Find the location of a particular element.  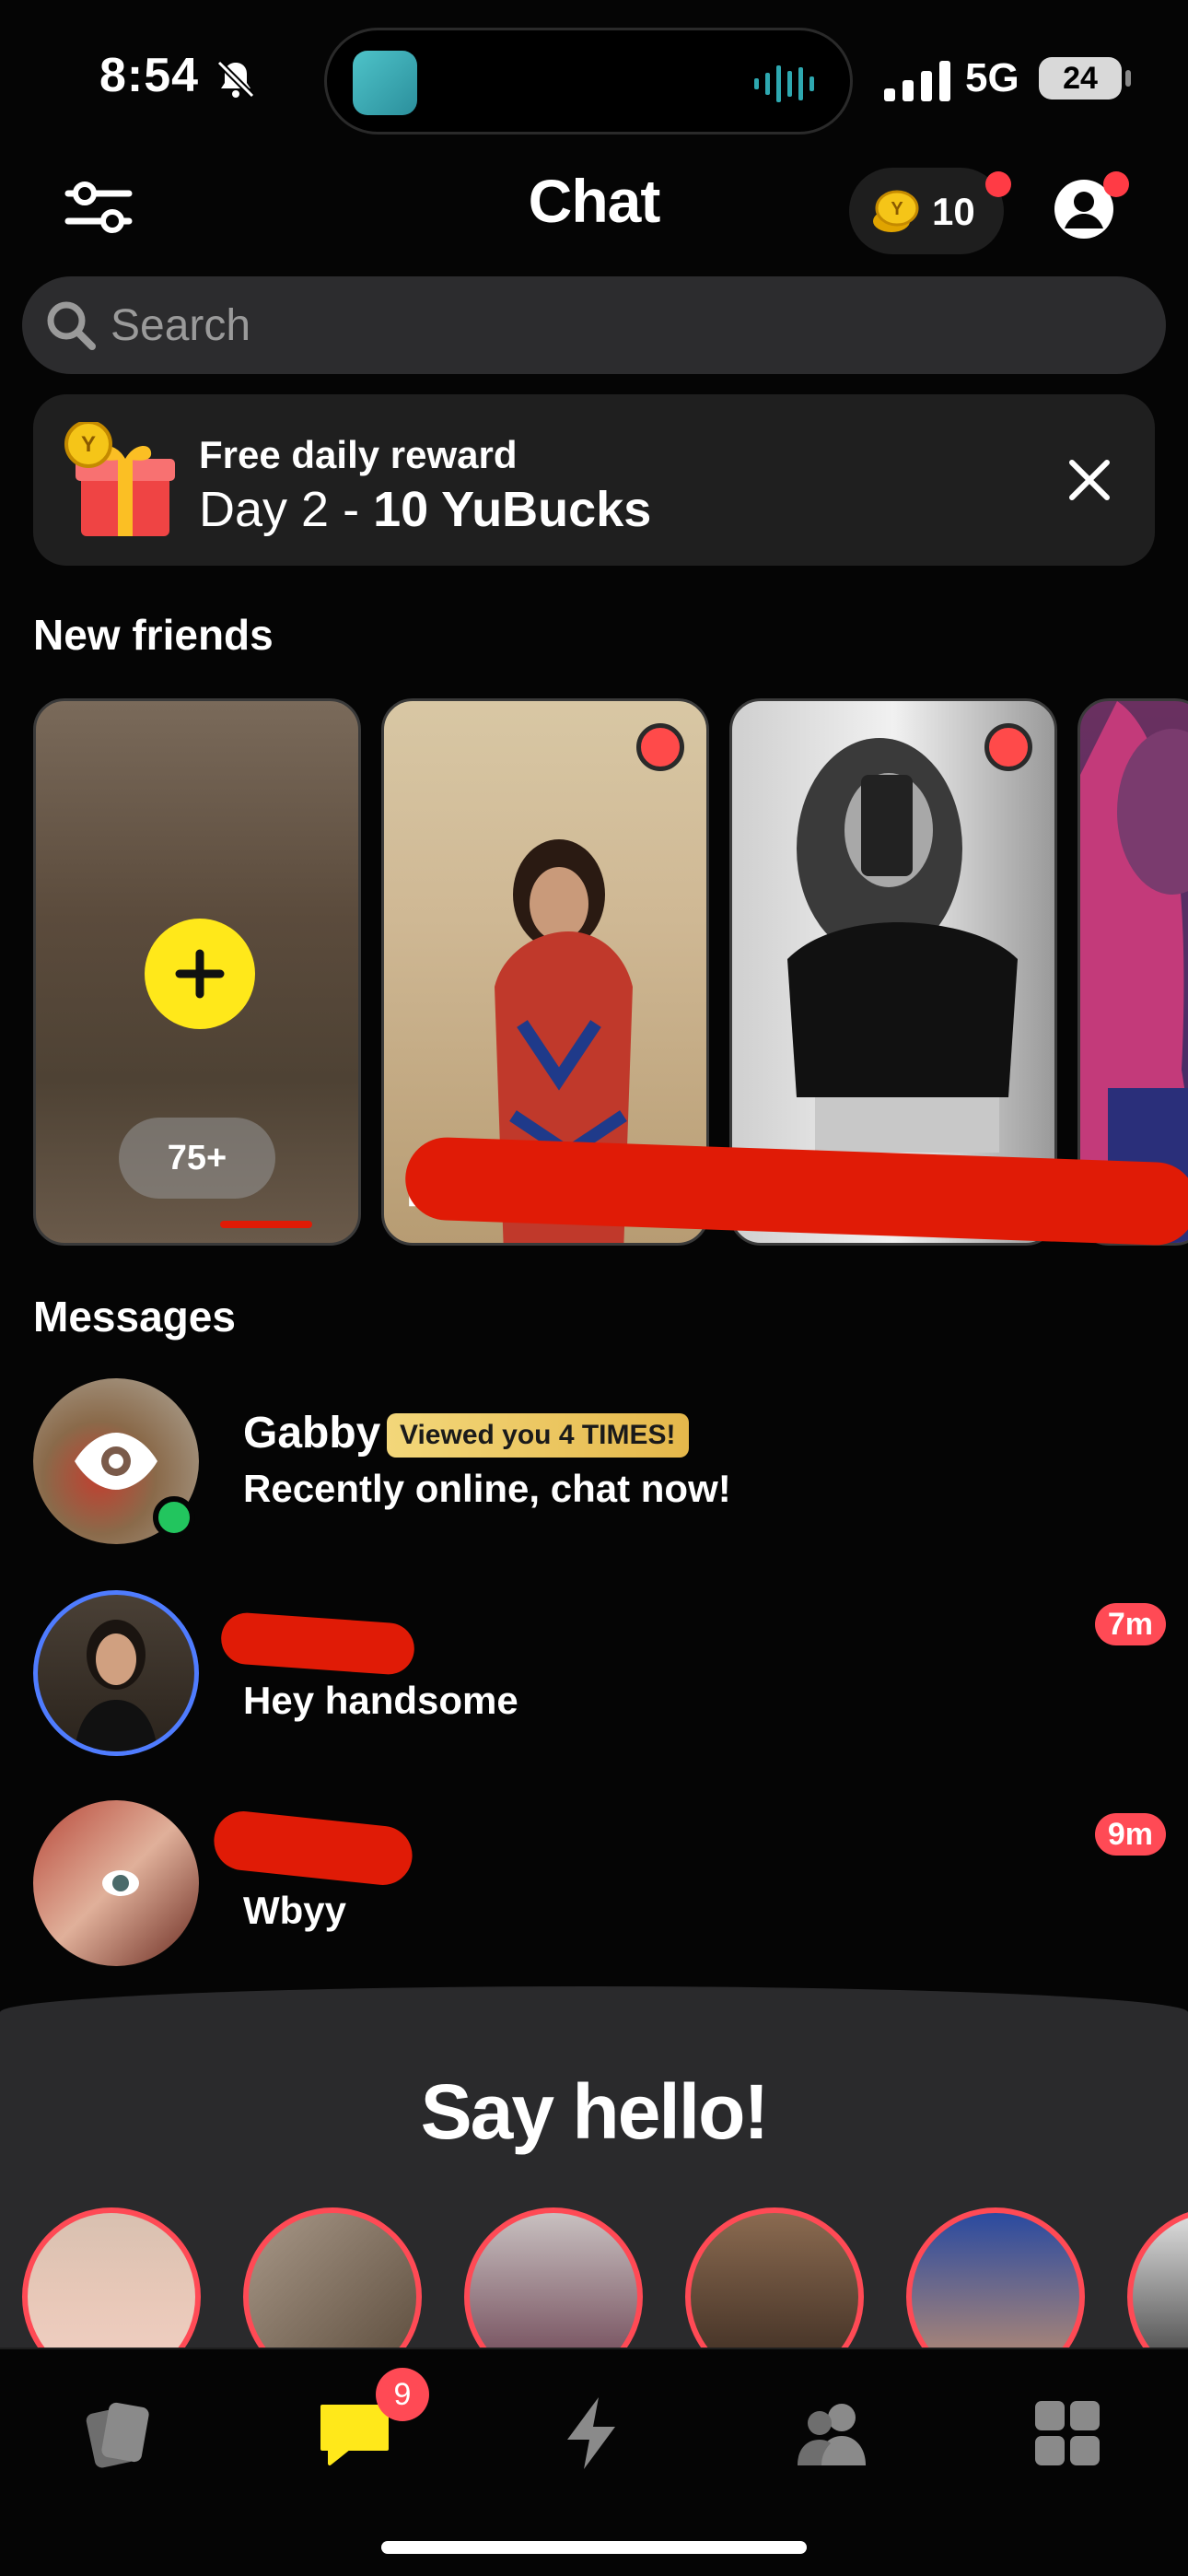

message-row: Wbyy 9m is located at coordinates (594, 1892).